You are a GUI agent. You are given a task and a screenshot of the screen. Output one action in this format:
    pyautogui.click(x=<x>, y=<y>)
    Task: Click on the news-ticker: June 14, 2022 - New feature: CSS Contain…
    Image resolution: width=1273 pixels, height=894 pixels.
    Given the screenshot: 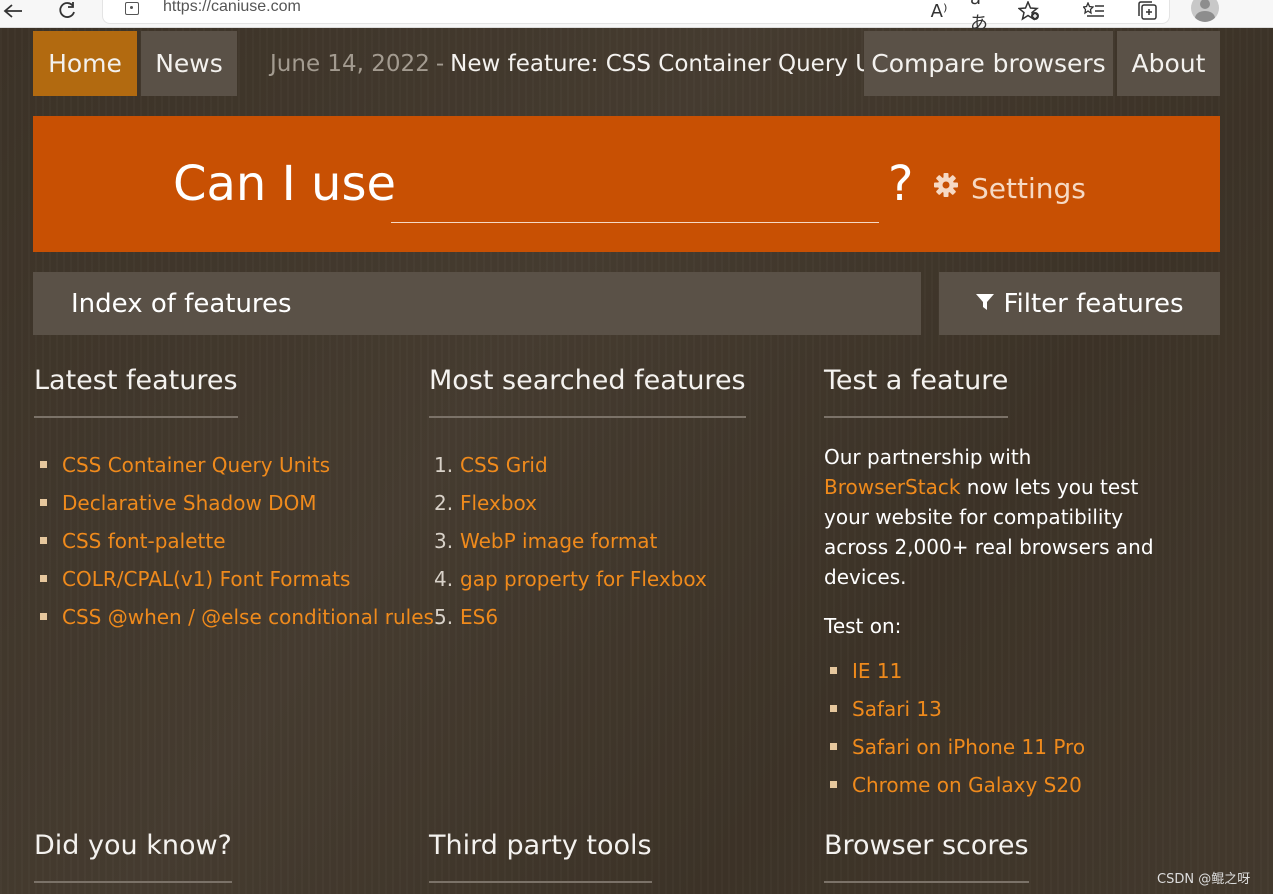 What is the action you would take?
    pyautogui.click(x=592, y=63)
    